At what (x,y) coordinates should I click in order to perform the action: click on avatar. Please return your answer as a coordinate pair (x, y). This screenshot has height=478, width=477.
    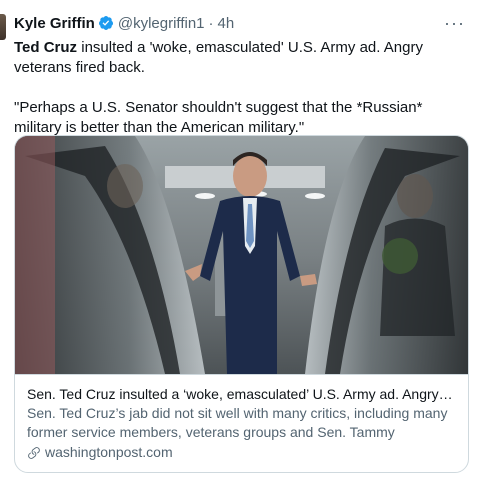
    Looking at the image, I should click on (3, 27).